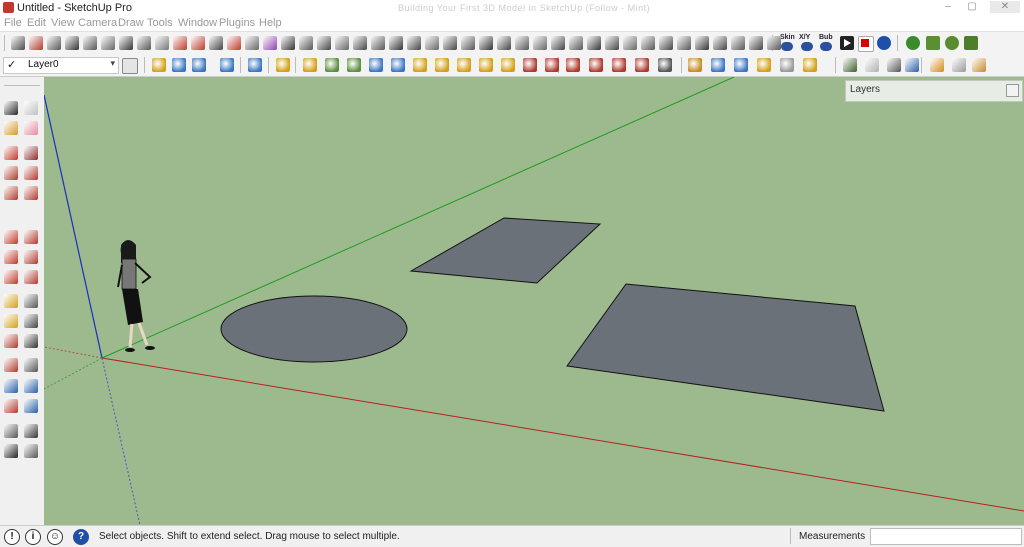 Image resolution: width=1024 pixels, height=547 pixels. I want to click on zoom-extents-icon, so click(11, 406).